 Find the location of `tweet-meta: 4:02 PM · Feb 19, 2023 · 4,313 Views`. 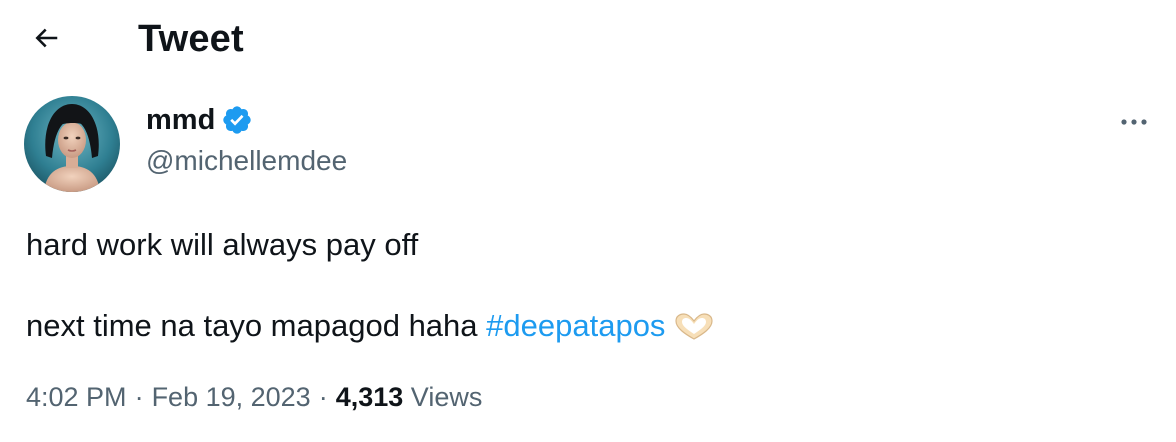

tweet-meta: 4:02 PM · Feb 19, 2023 · 4,313 Views is located at coordinates (254, 397).